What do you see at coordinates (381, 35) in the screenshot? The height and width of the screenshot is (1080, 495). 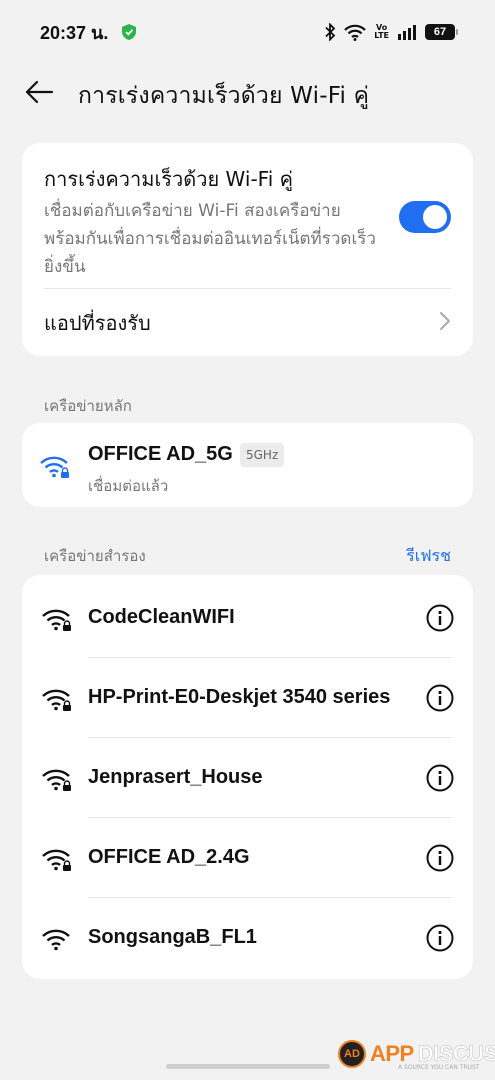 I see `volte-bottom: LTE` at bounding box center [381, 35].